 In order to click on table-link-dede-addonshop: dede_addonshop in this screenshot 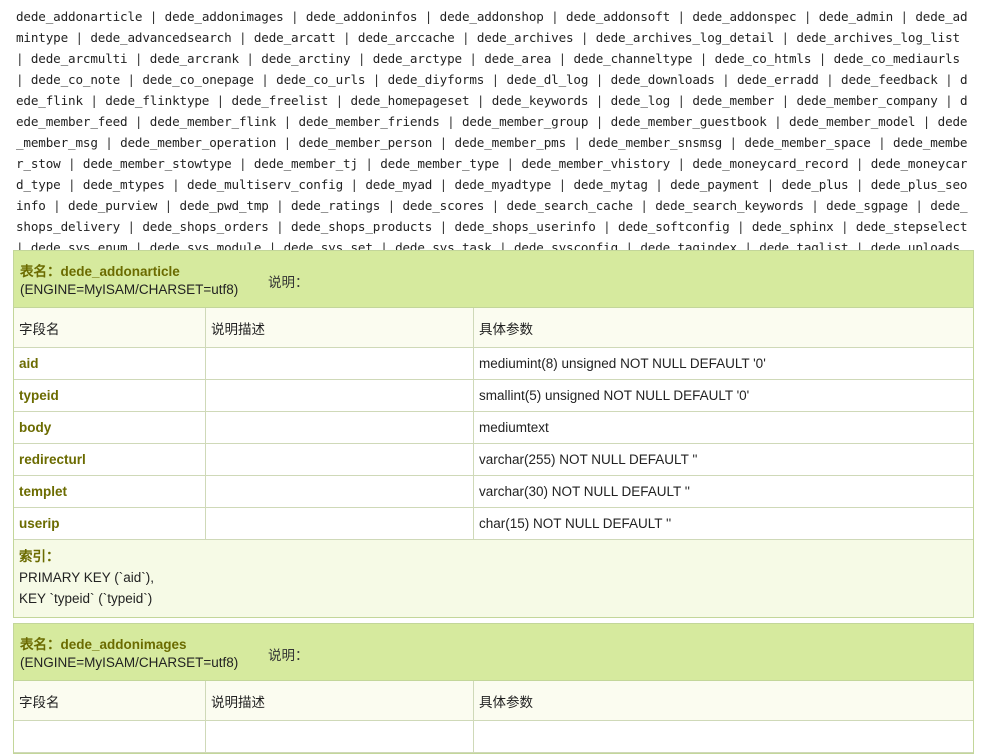, I will do `click(492, 16)`.